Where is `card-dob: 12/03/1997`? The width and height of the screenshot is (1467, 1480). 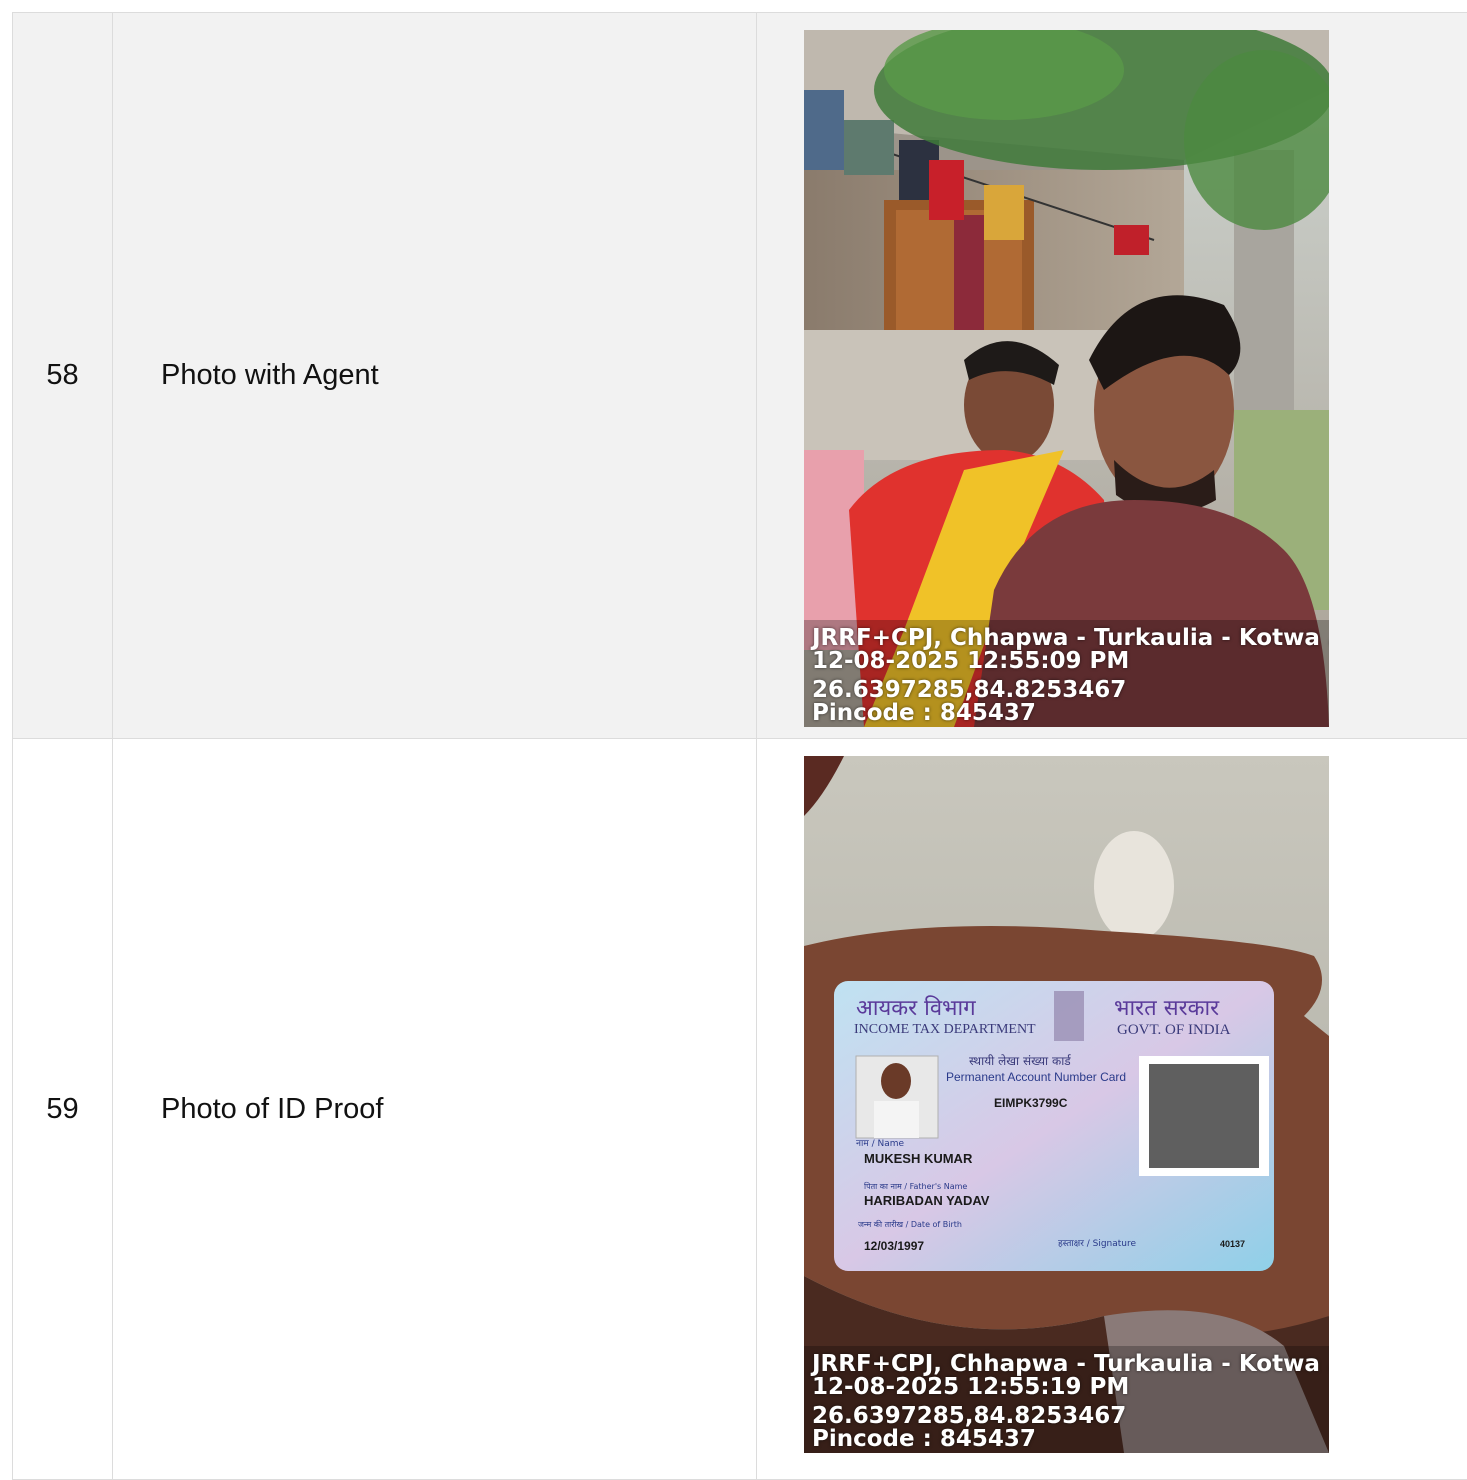 card-dob: 12/03/1997 is located at coordinates (894, 1246).